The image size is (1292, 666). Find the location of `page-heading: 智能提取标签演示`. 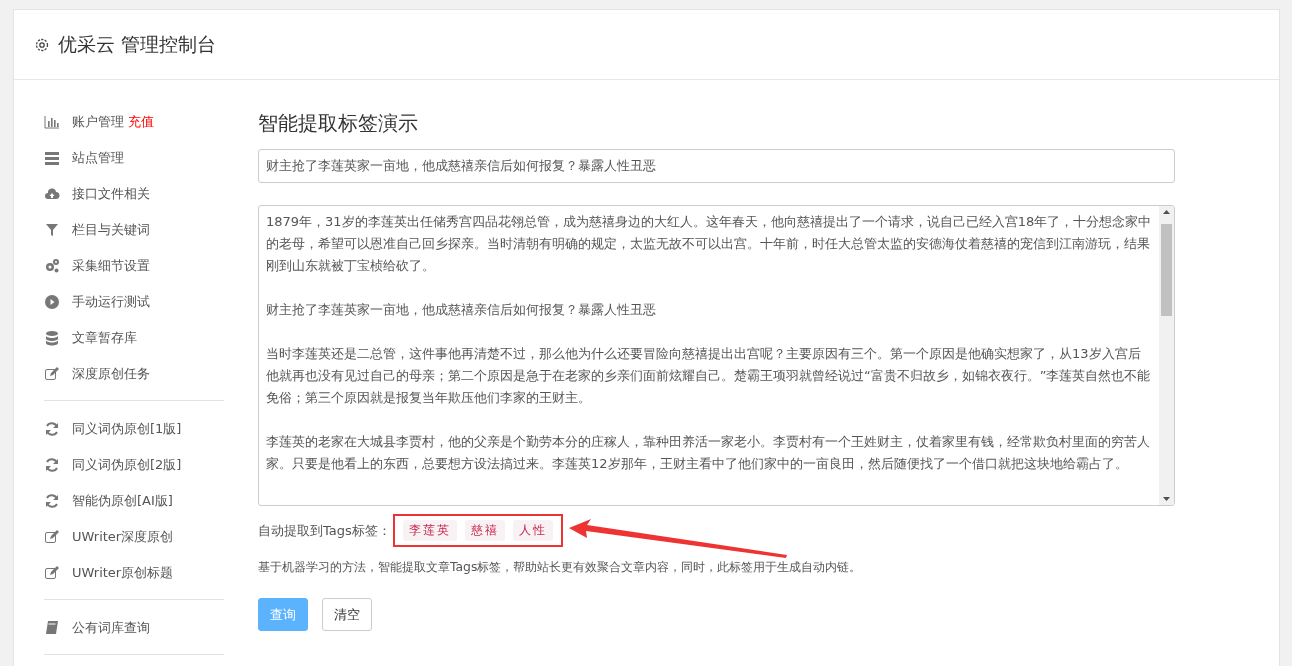

page-heading: 智能提取标签演示 is located at coordinates (338, 123).